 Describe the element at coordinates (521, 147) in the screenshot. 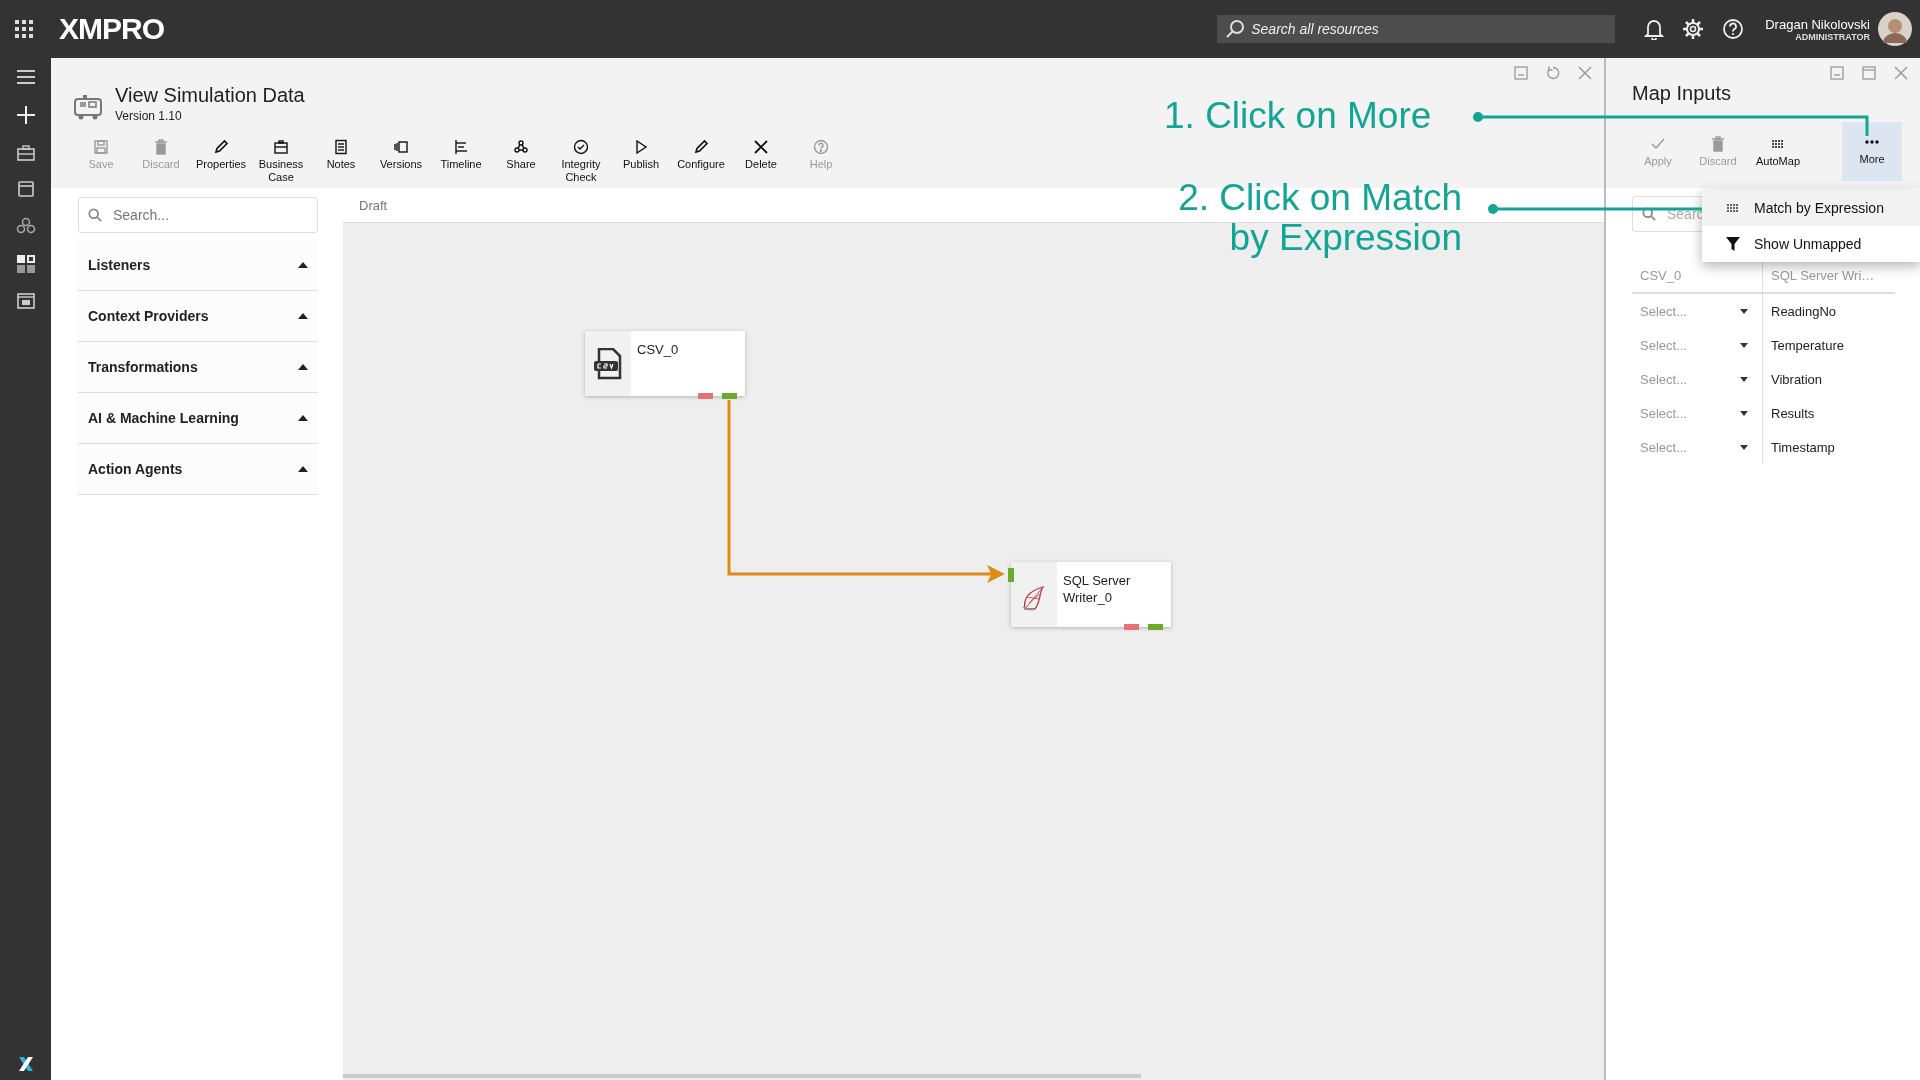

I see `share-icon` at that location.